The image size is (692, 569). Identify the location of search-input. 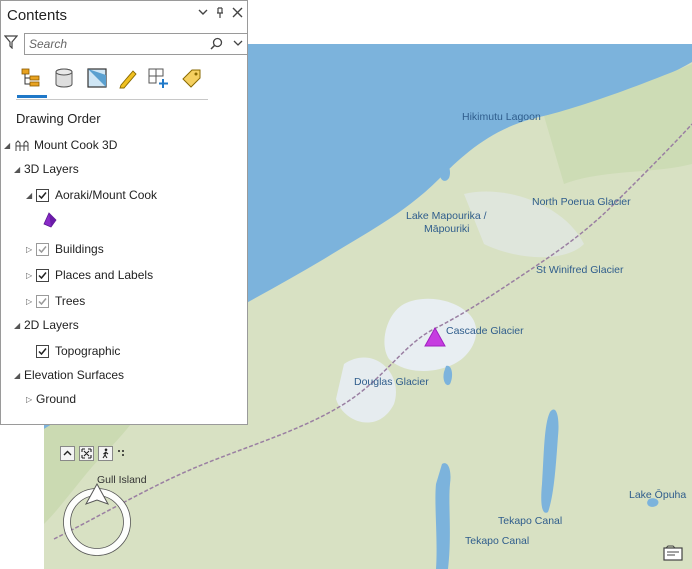
(114, 44).